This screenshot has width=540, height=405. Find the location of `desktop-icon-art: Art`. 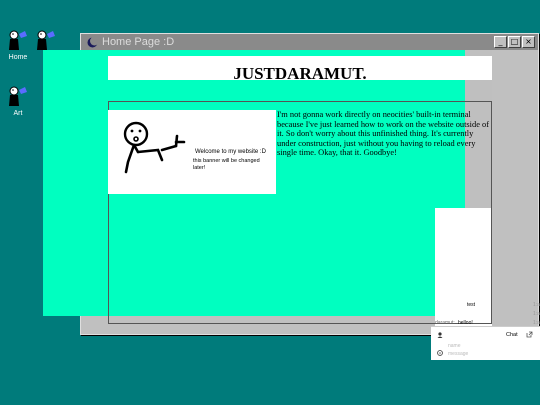

desktop-icon-art: Art is located at coordinates (18, 100).